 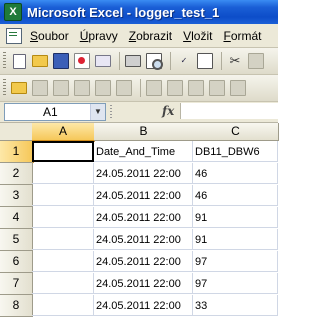 I want to click on row-header-8: 8, so click(x=16, y=306).